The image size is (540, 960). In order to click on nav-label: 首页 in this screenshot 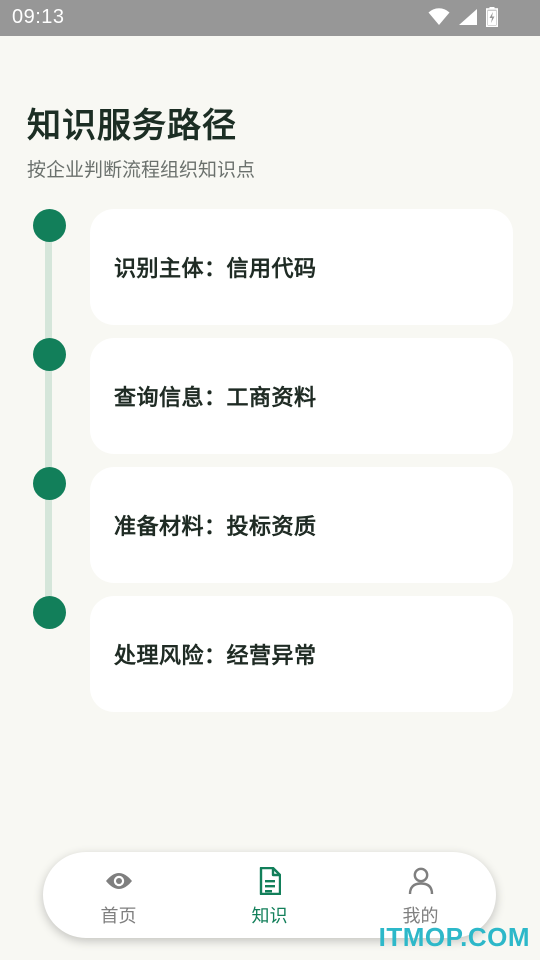, I will do `click(118, 916)`.